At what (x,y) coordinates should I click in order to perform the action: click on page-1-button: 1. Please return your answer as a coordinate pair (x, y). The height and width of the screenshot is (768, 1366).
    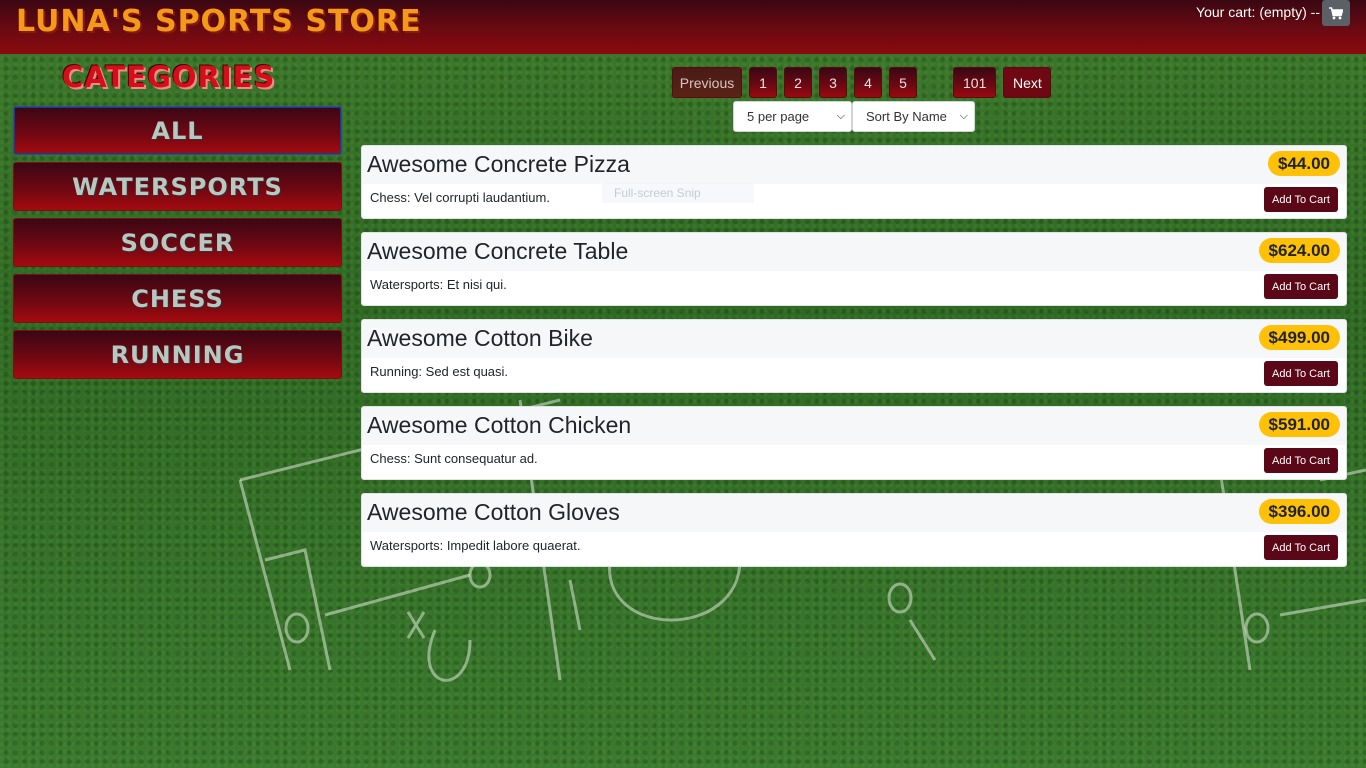
    Looking at the image, I should click on (763, 82).